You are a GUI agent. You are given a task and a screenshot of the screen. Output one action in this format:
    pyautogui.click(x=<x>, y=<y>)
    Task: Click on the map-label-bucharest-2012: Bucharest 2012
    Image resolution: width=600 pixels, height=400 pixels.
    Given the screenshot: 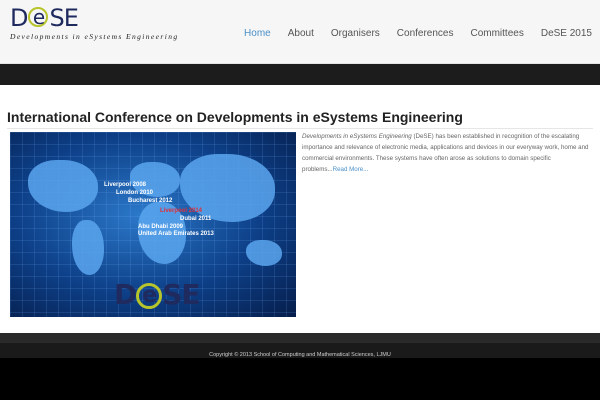 What is the action you would take?
    pyautogui.click(x=150, y=201)
    